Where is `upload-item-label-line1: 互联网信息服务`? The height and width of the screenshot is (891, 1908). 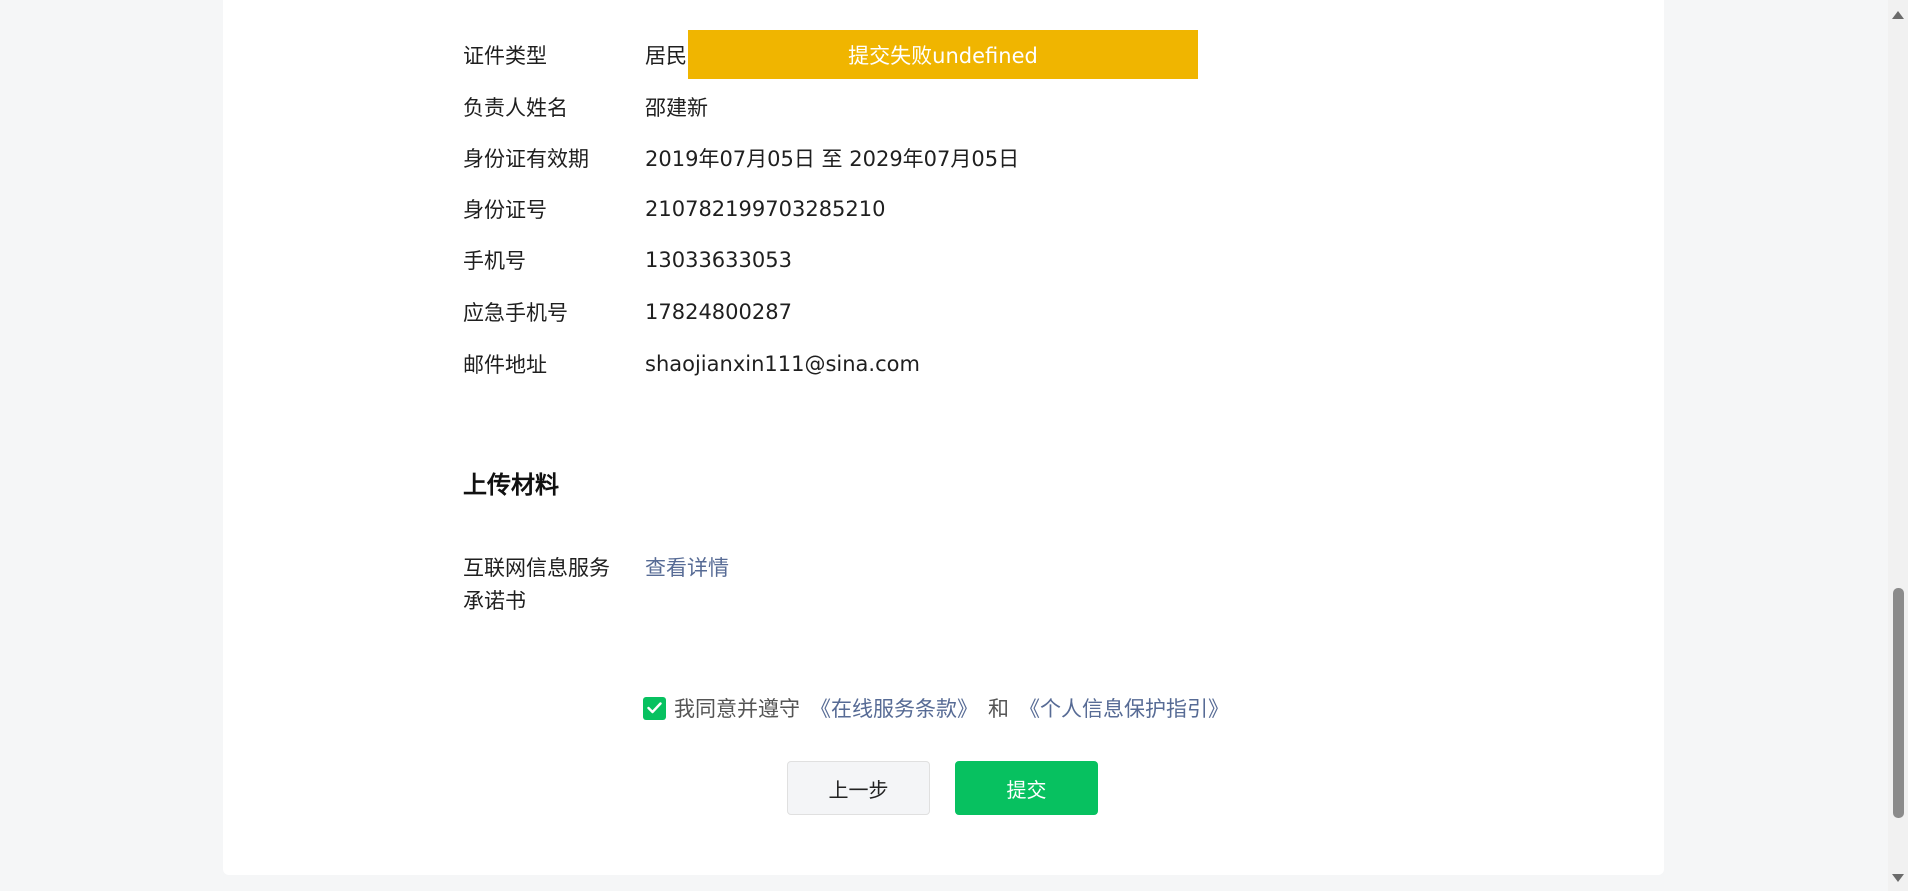
upload-item-label-line1: 互联网信息服务 is located at coordinates (536, 568).